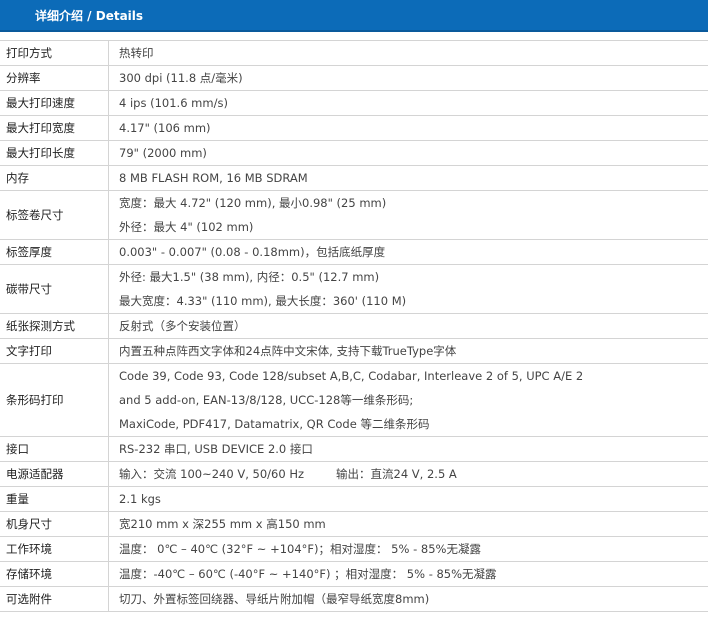 The height and width of the screenshot is (618, 708). What do you see at coordinates (408, 449) in the screenshot?
I see `spec-value: RS-232 串口, USB DEVICE 2.0 接口` at bounding box center [408, 449].